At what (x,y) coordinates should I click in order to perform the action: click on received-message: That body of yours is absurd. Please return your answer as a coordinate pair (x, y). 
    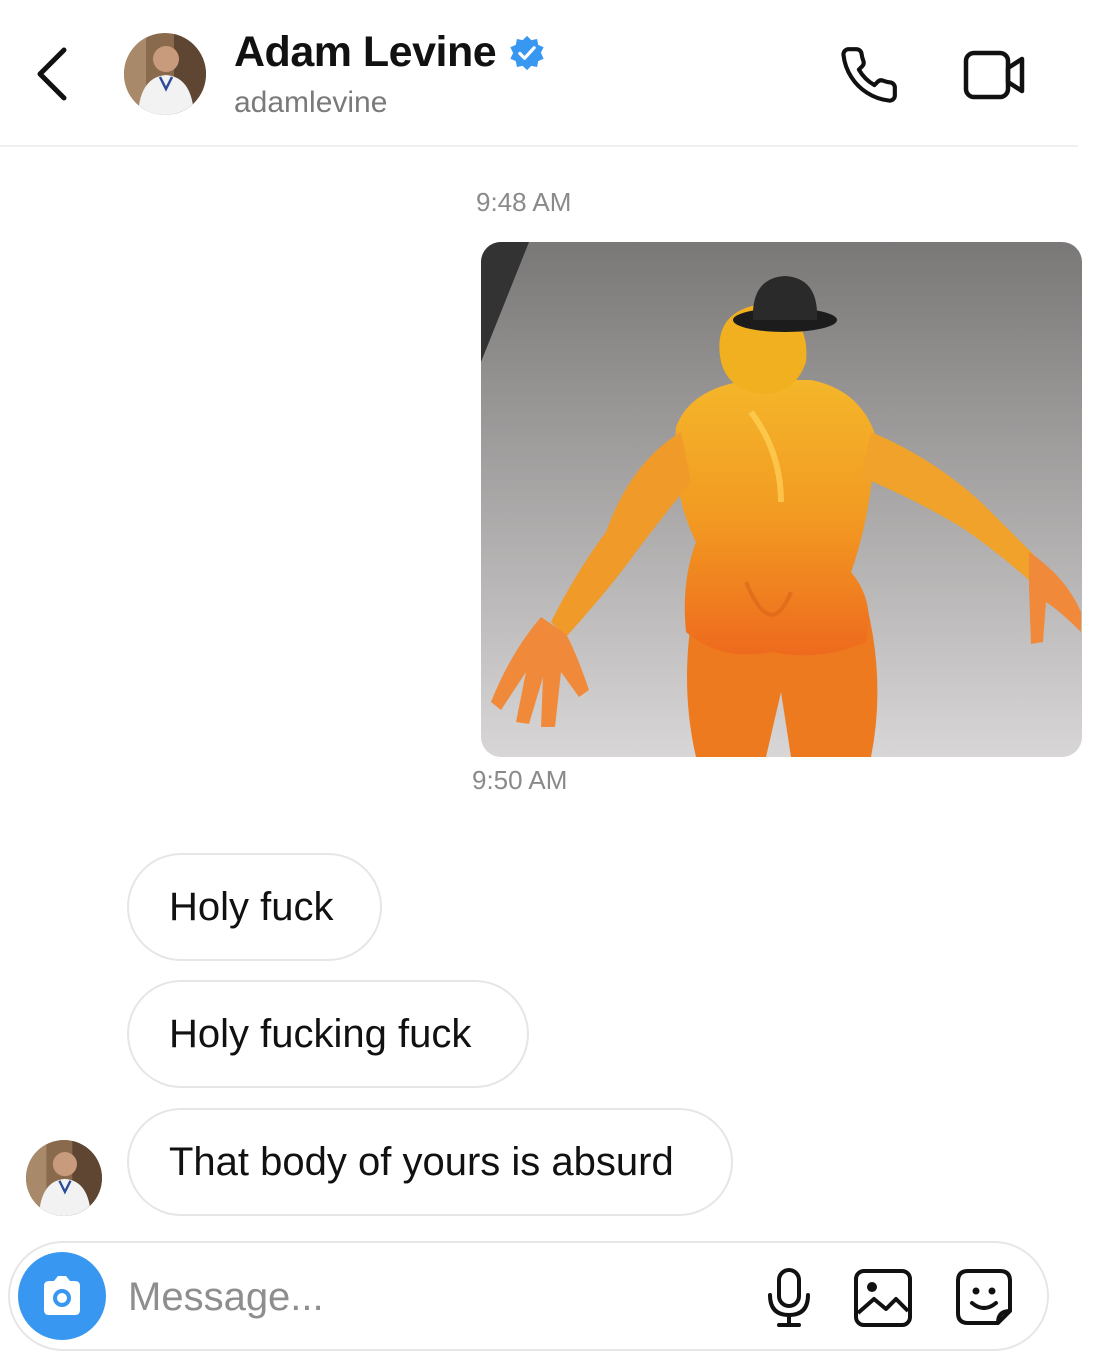
    Looking at the image, I should click on (430, 1162).